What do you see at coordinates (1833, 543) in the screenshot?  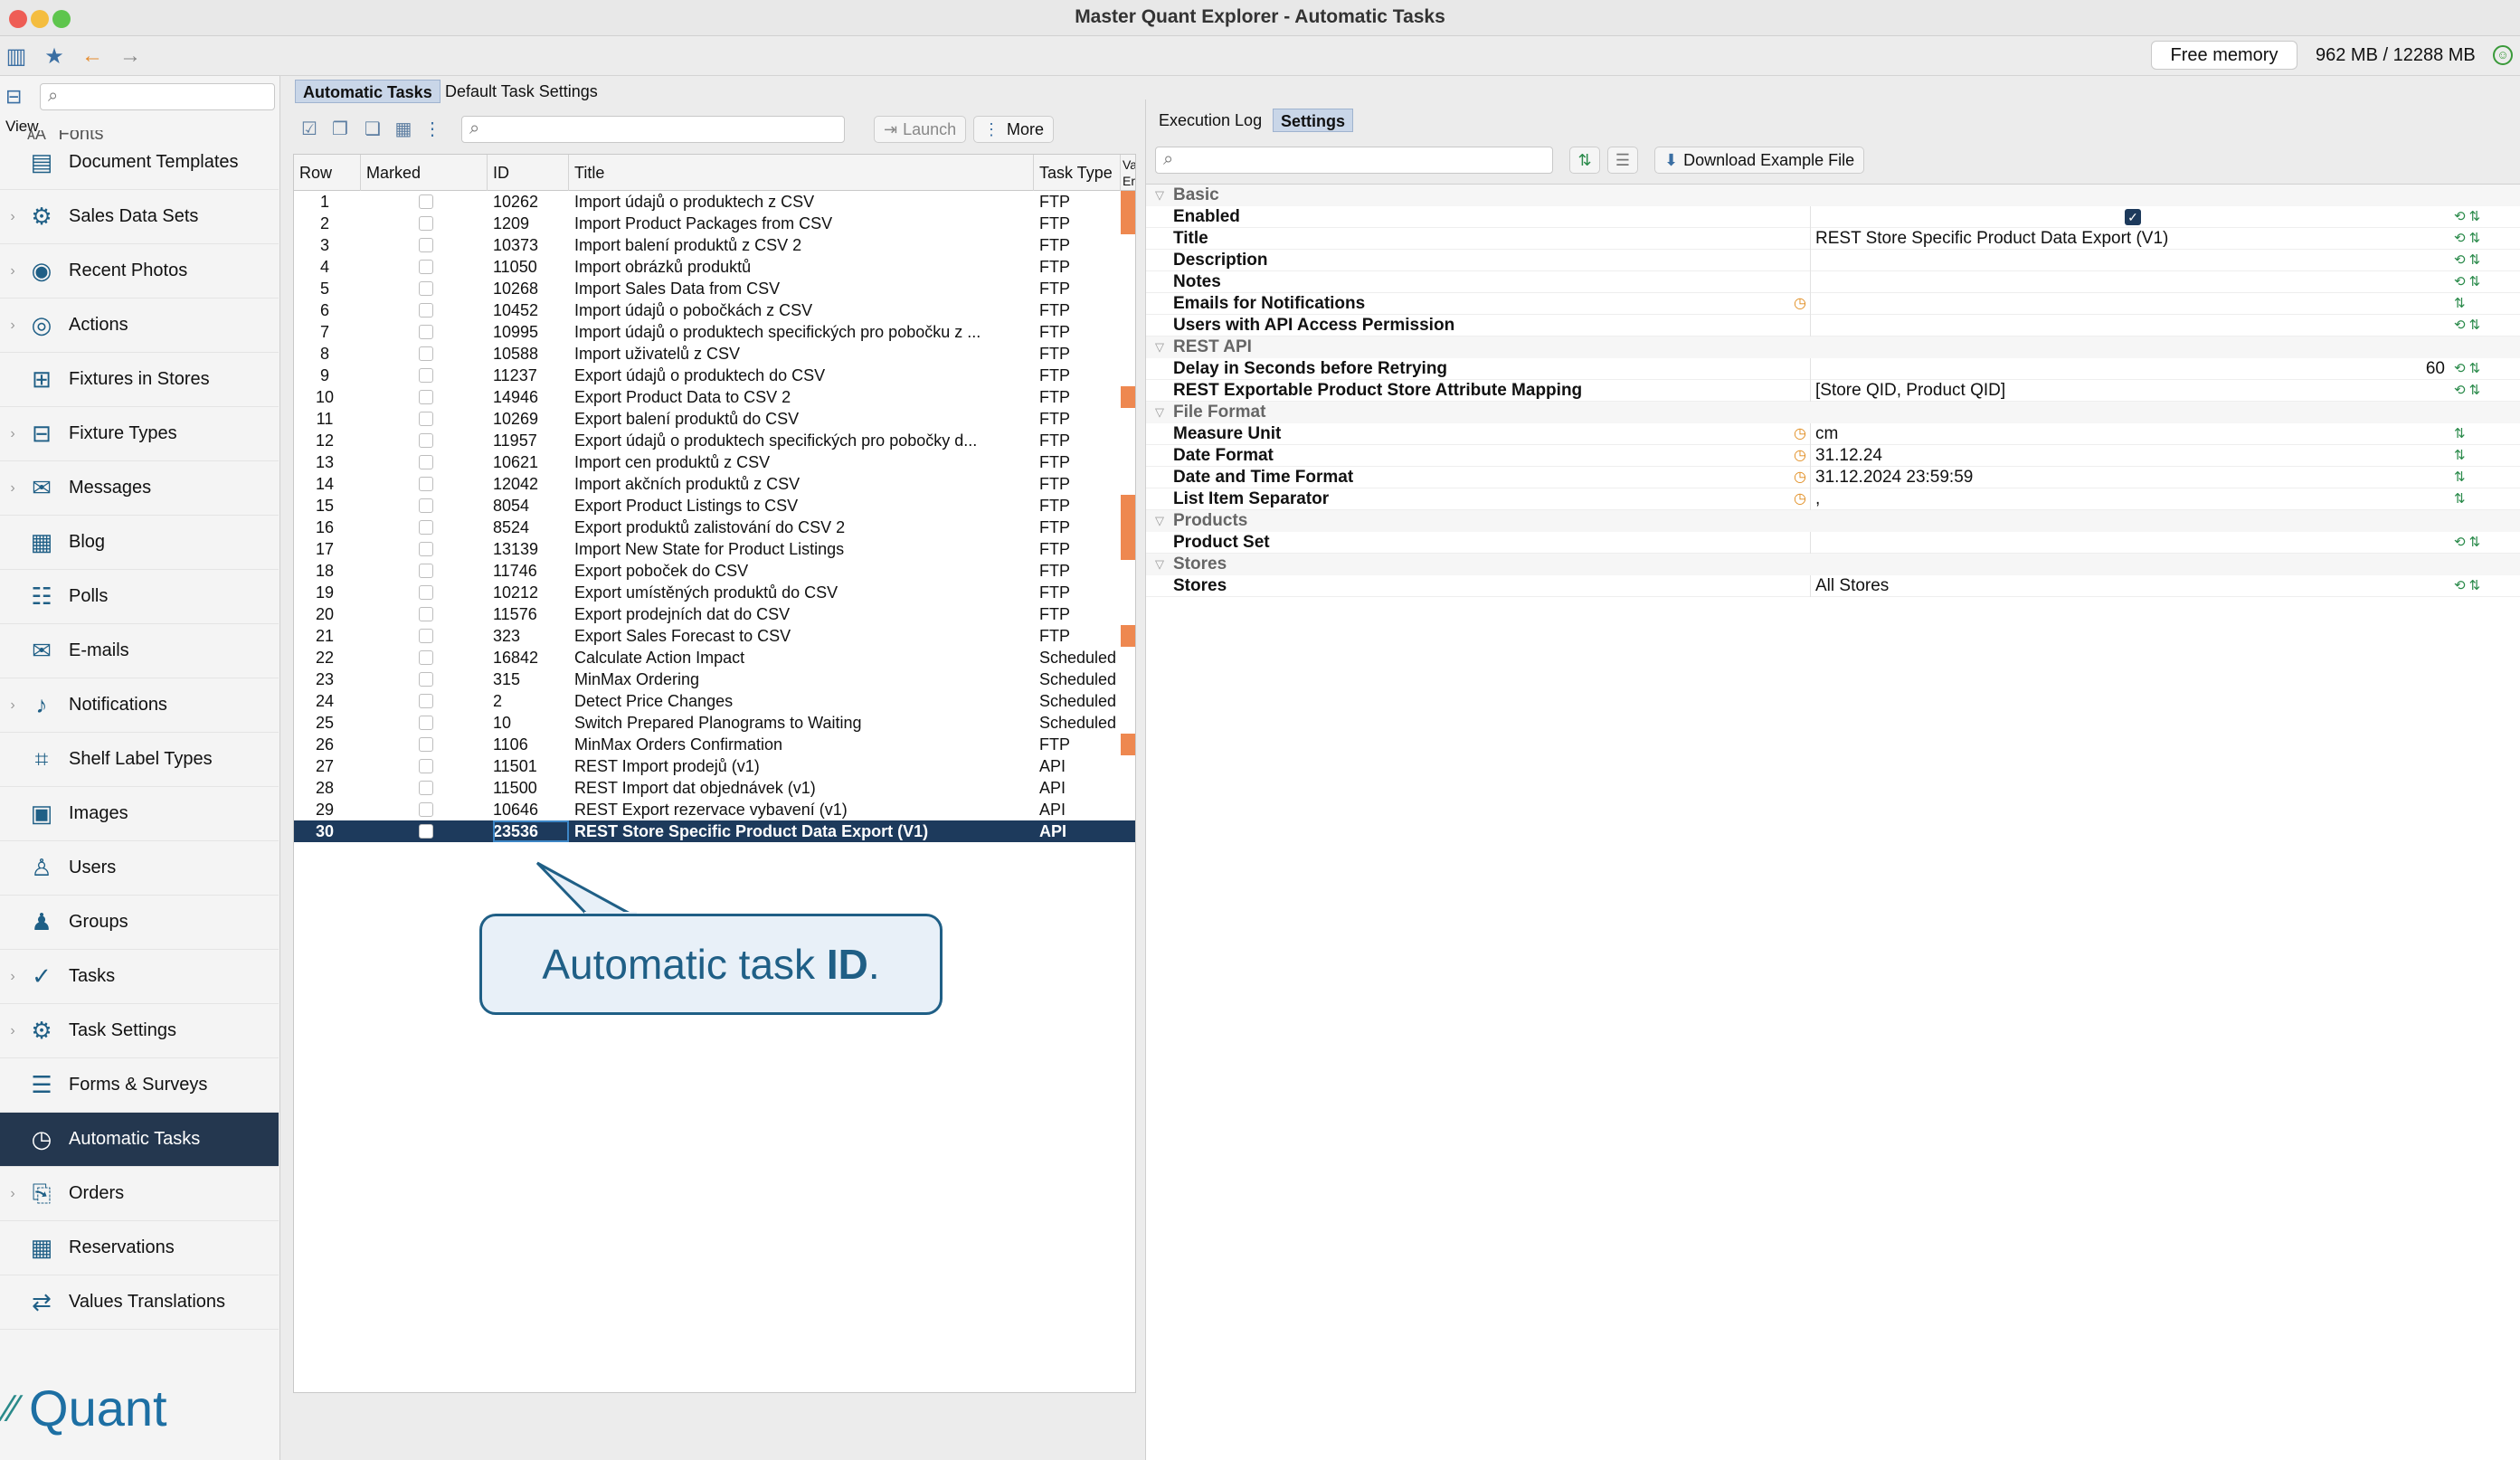 I see `property-row: Product Set ⟲⇅` at bounding box center [1833, 543].